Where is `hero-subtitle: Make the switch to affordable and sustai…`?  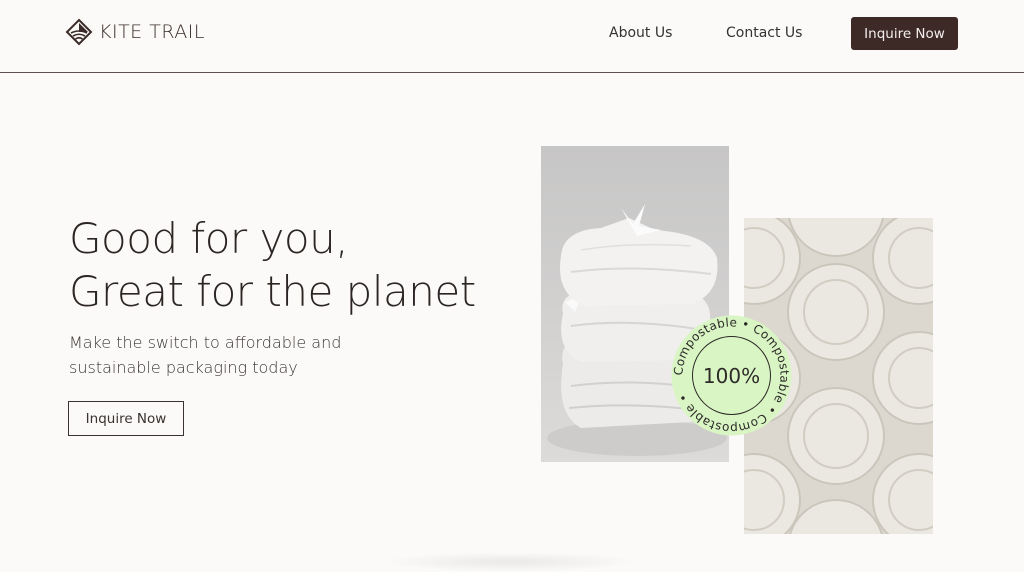 hero-subtitle: Make the switch to affordable and sustai… is located at coordinates (205, 355).